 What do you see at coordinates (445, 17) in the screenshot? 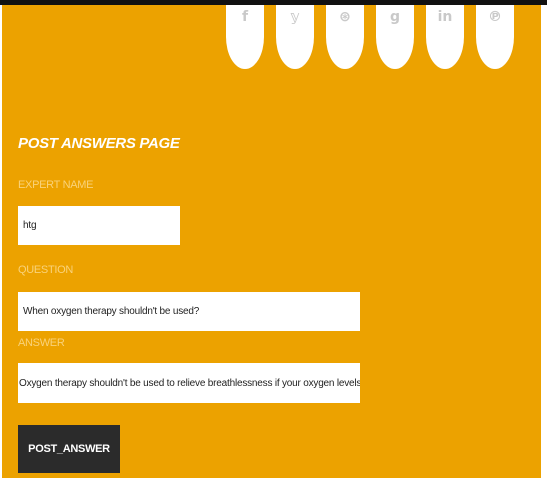
I see `linkedin-icon: in` at bounding box center [445, 17].